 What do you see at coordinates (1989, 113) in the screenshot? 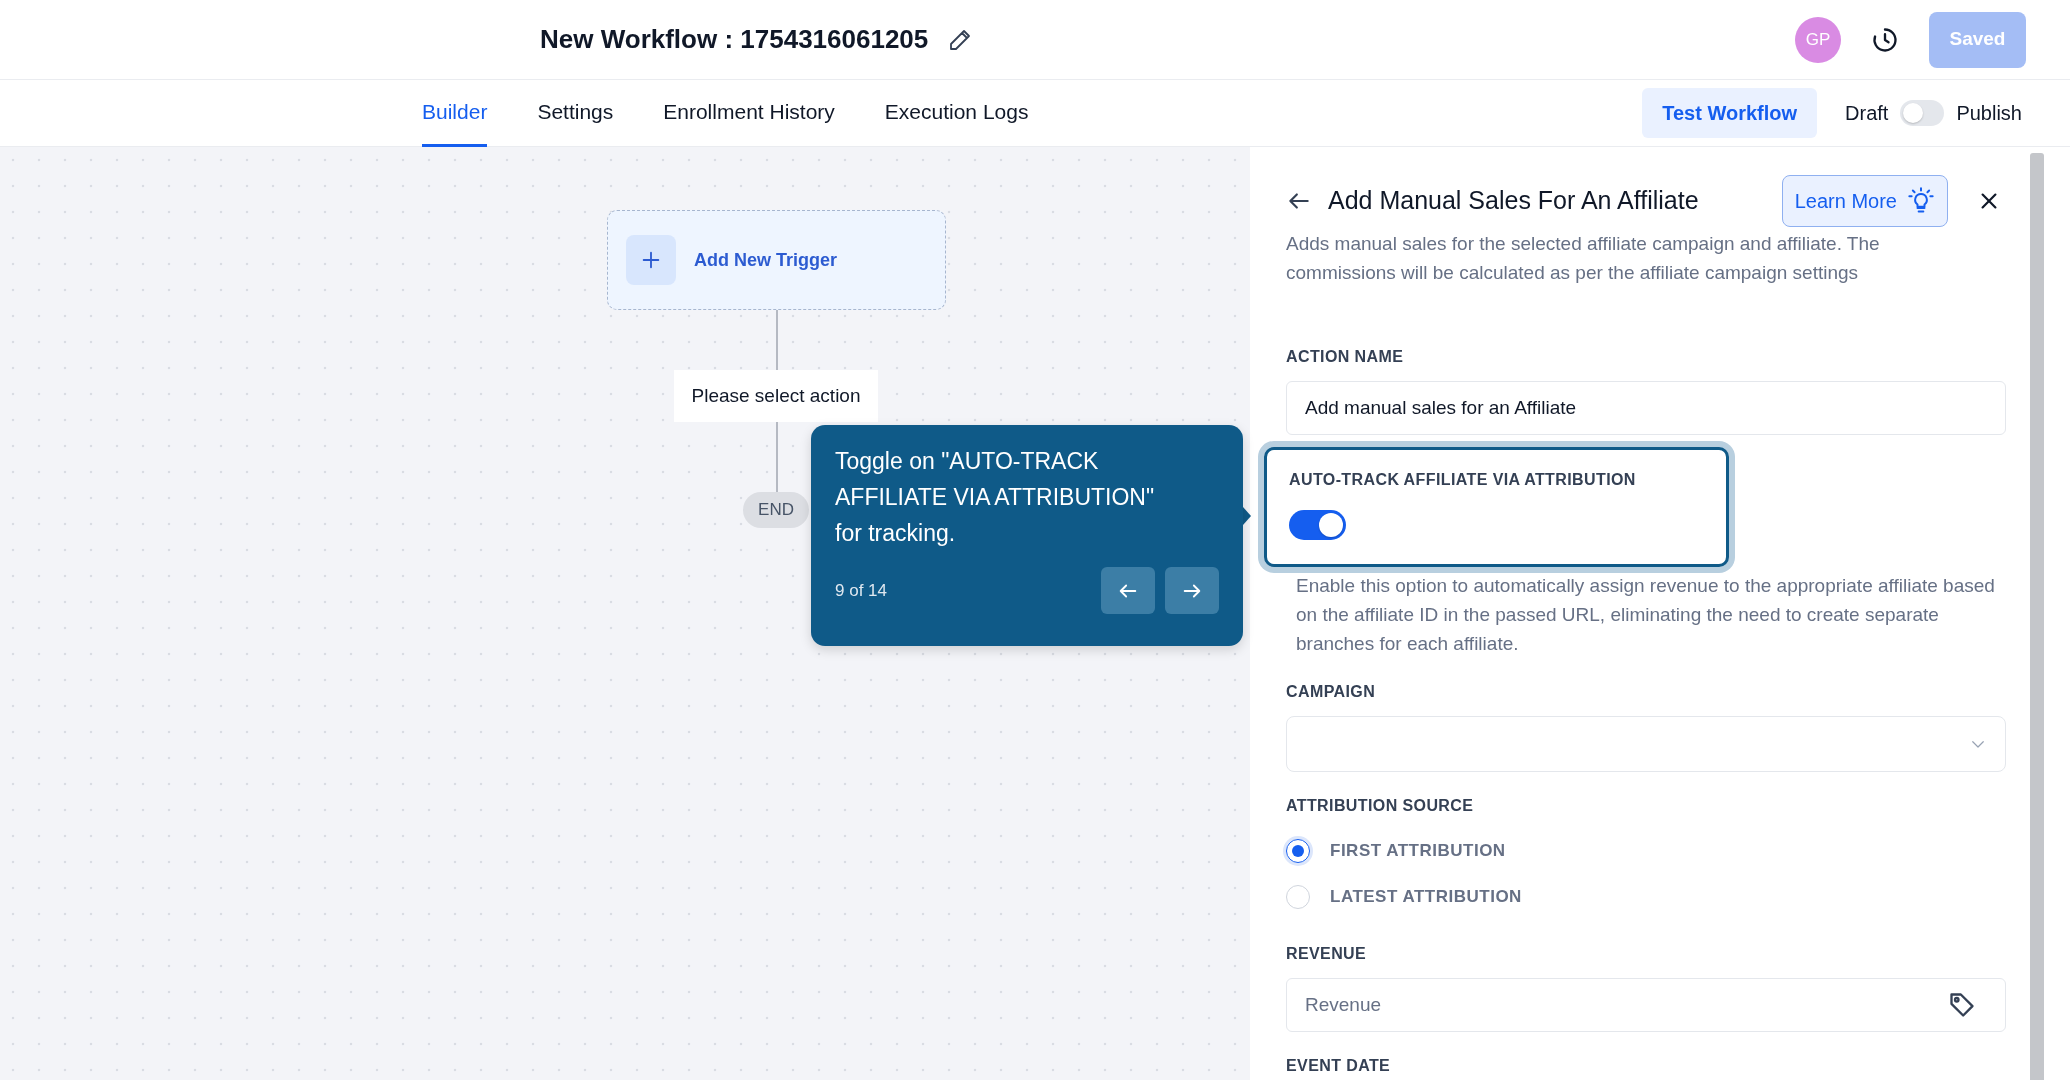
I see `publish-label: Publish` at bounding box center [1989, 113].